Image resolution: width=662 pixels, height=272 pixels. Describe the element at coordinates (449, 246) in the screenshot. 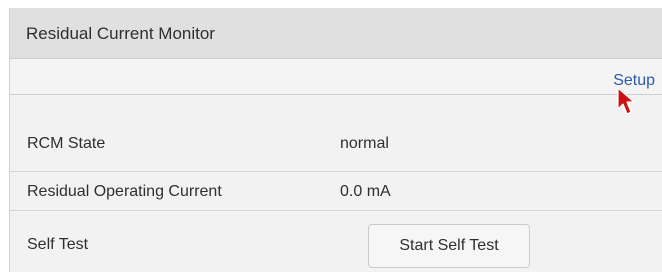

I see `start-self-test-button: Start Self Test` at that location.